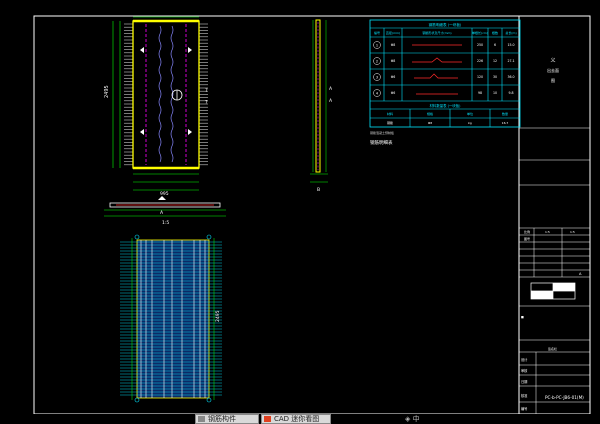  I want to click on svg-text: 编号, so click(524, 408).